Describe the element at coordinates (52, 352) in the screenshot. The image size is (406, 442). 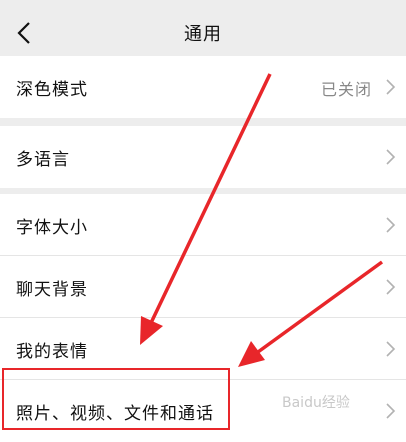
I see `row-label: 我的表情` at that location.